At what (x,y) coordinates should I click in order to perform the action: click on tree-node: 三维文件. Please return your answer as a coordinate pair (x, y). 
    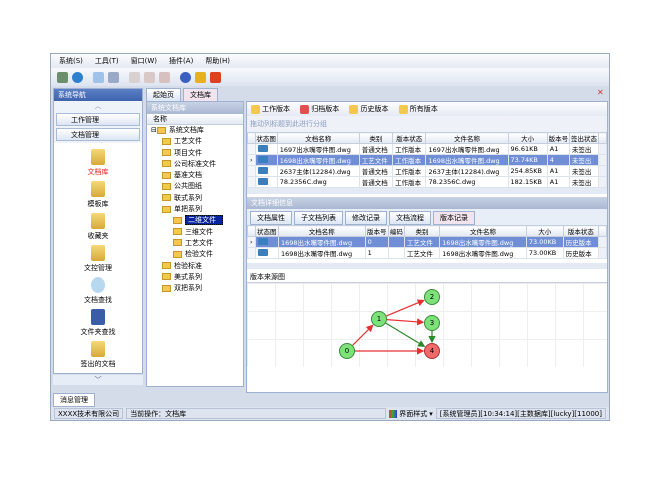
    Looking at the image, I should click on (197, 232).